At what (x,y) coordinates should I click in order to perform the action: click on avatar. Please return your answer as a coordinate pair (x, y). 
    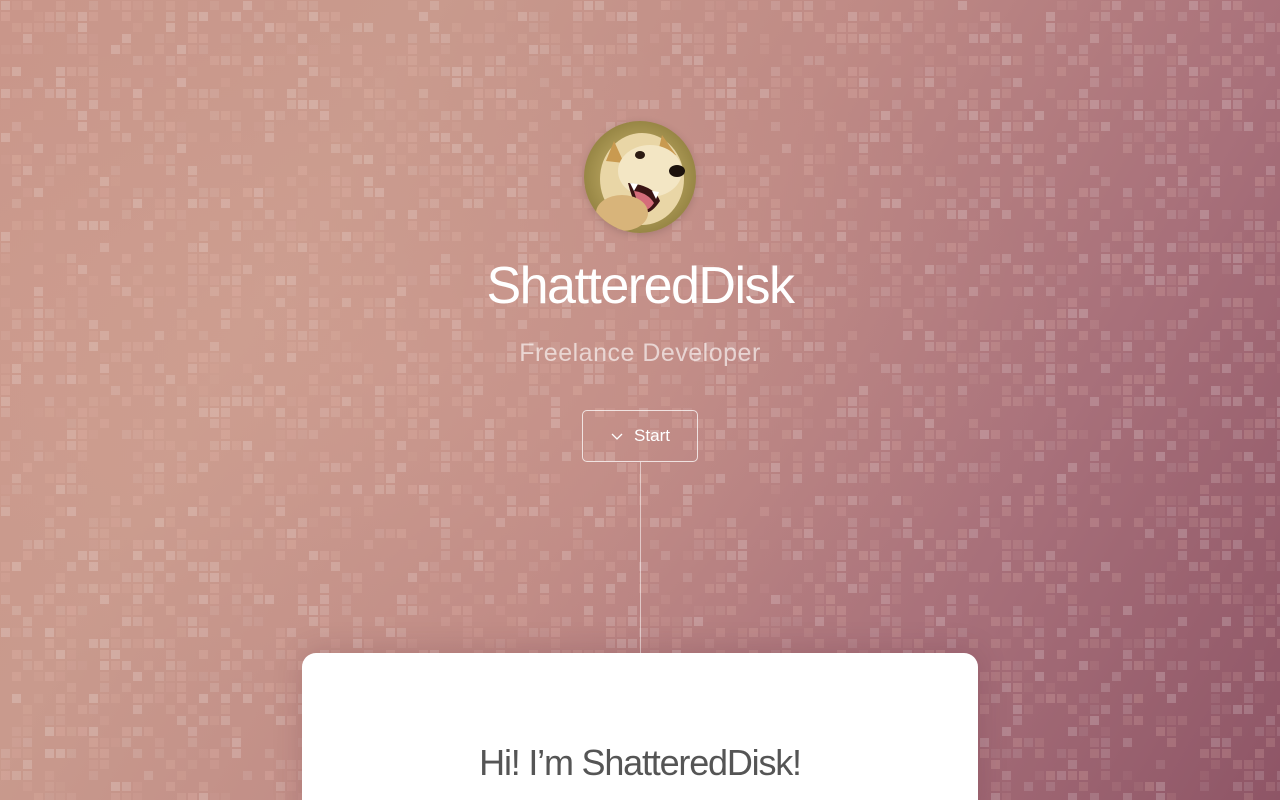
    Looking at the image, I should click on (640, 177).